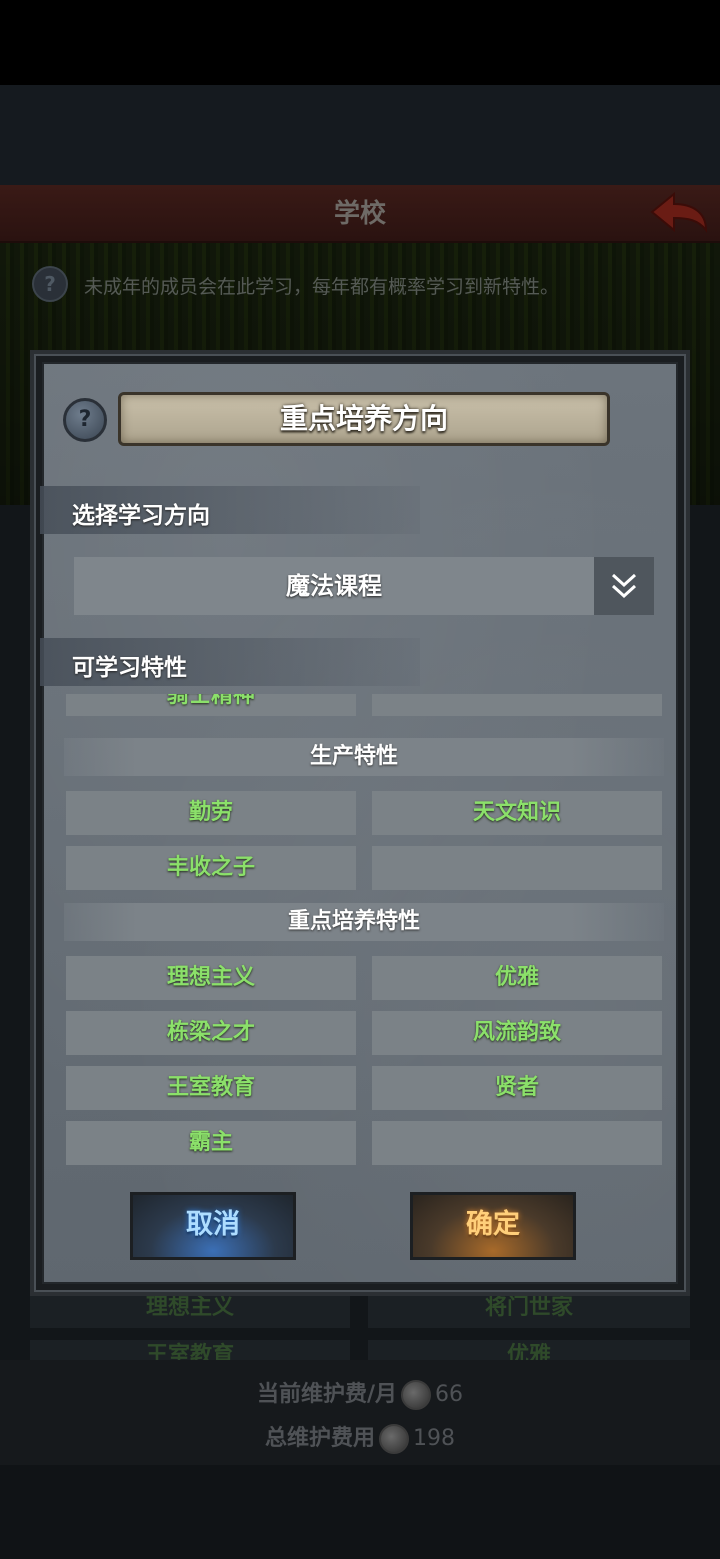 This screenshot has width=720, height=1559. What do you see at coordinates (211, 705) in the screenshot?
I see `trait-cell: 骑士精神` at bounding box center [211, 705].